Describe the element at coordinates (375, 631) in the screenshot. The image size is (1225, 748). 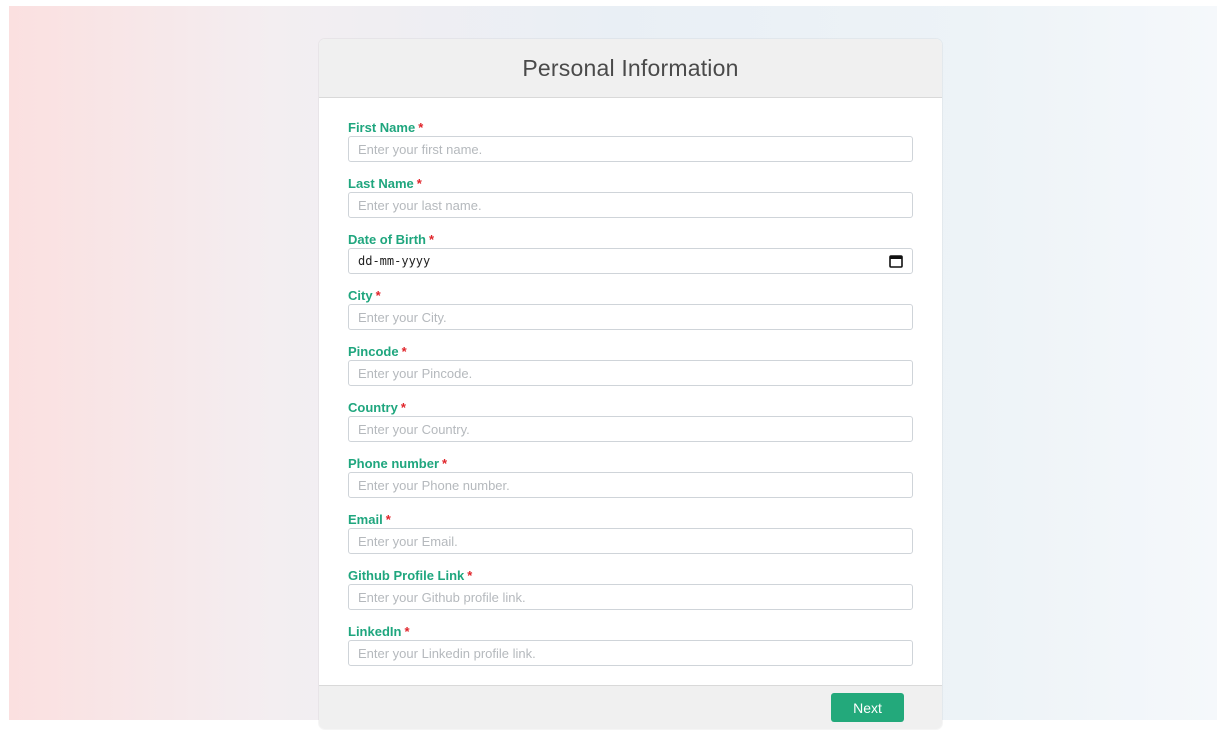
I see `linkedin-label: LinkedIn` at that location.